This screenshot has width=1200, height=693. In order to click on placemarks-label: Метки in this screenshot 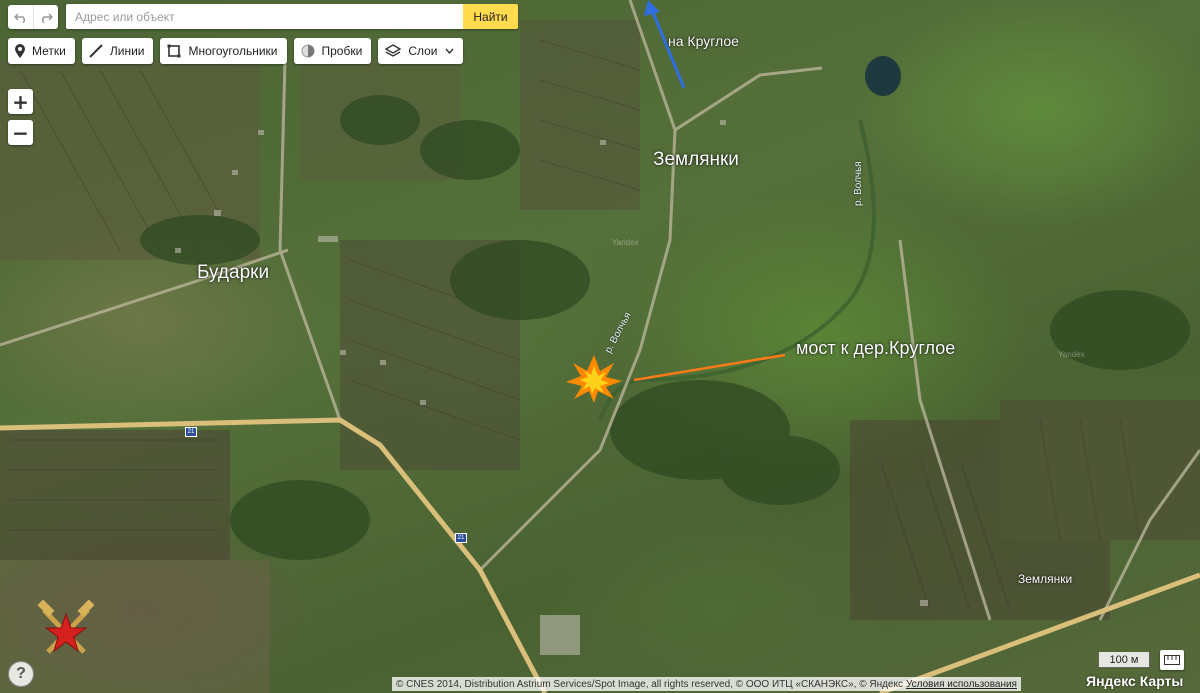, I will do `click(49, 51)`.